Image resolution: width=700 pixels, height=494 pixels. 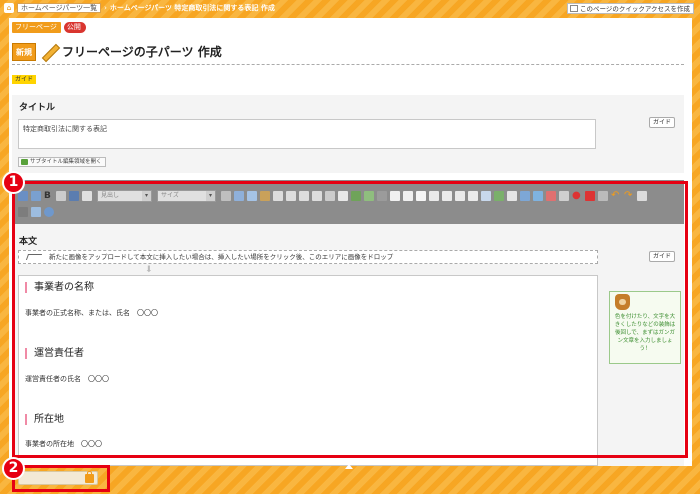 I want to click on callout-badge-1: 1, so click(x=13, y=182).